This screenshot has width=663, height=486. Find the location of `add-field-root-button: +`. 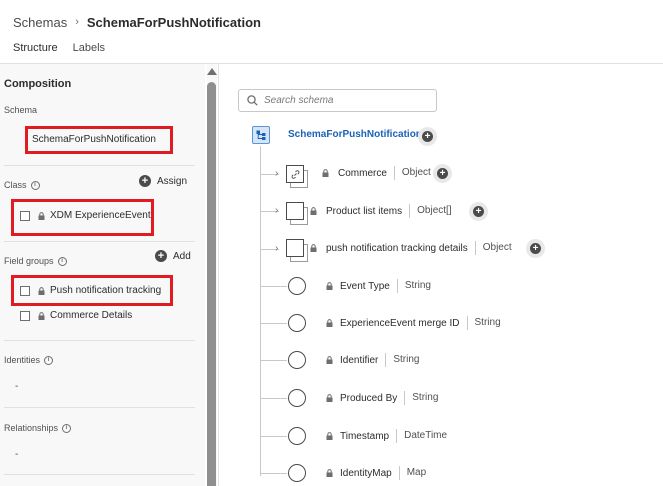

add-field-root-button: + is located at coordinates (427, 136).